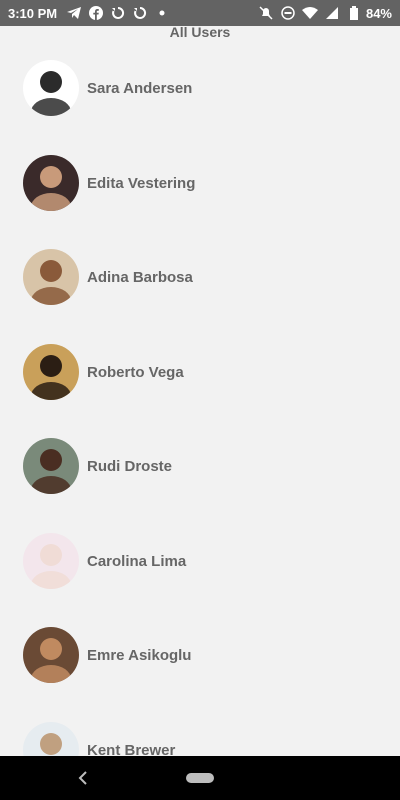 This screenshot has height=800, width=400. I want to click on status-bar-left: 3:10 PM, so click(87, 13).